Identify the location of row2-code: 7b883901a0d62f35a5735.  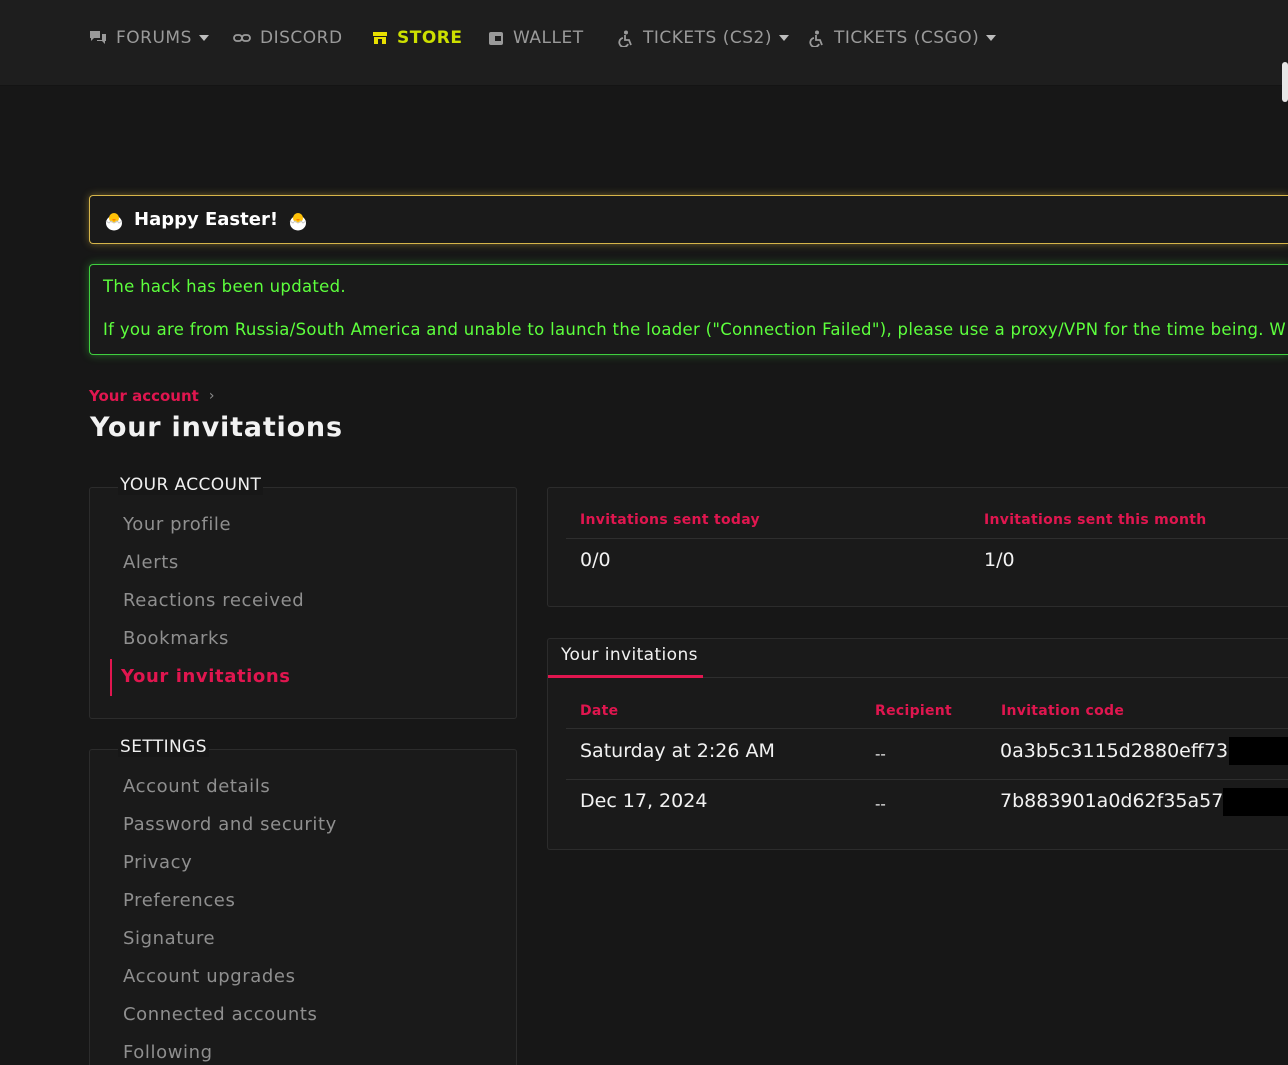
(1124, 801).